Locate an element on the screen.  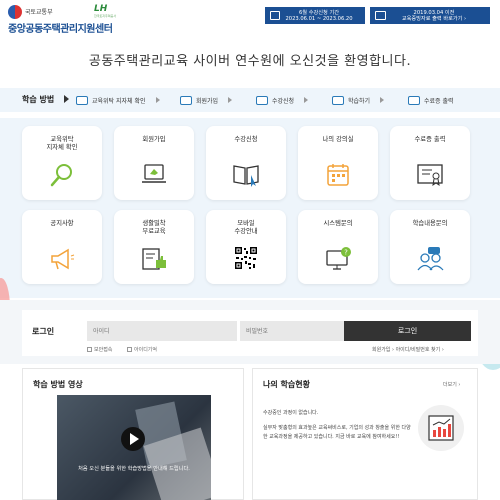
tile-my-classroom: 나의 강의실 is located at coordinates (338, 163).